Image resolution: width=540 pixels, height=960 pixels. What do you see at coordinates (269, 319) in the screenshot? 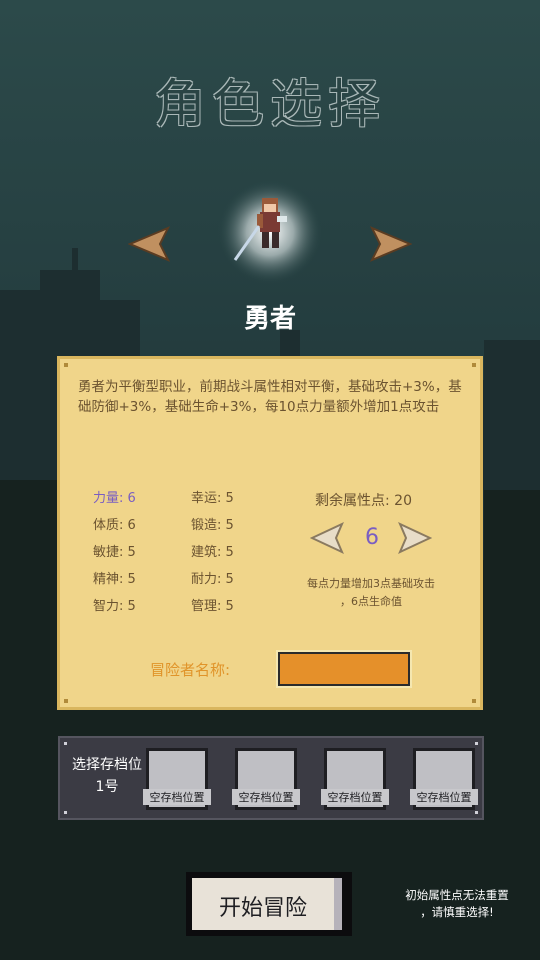
I see `hero-name: 勇者` at bounding box center [269, 319].